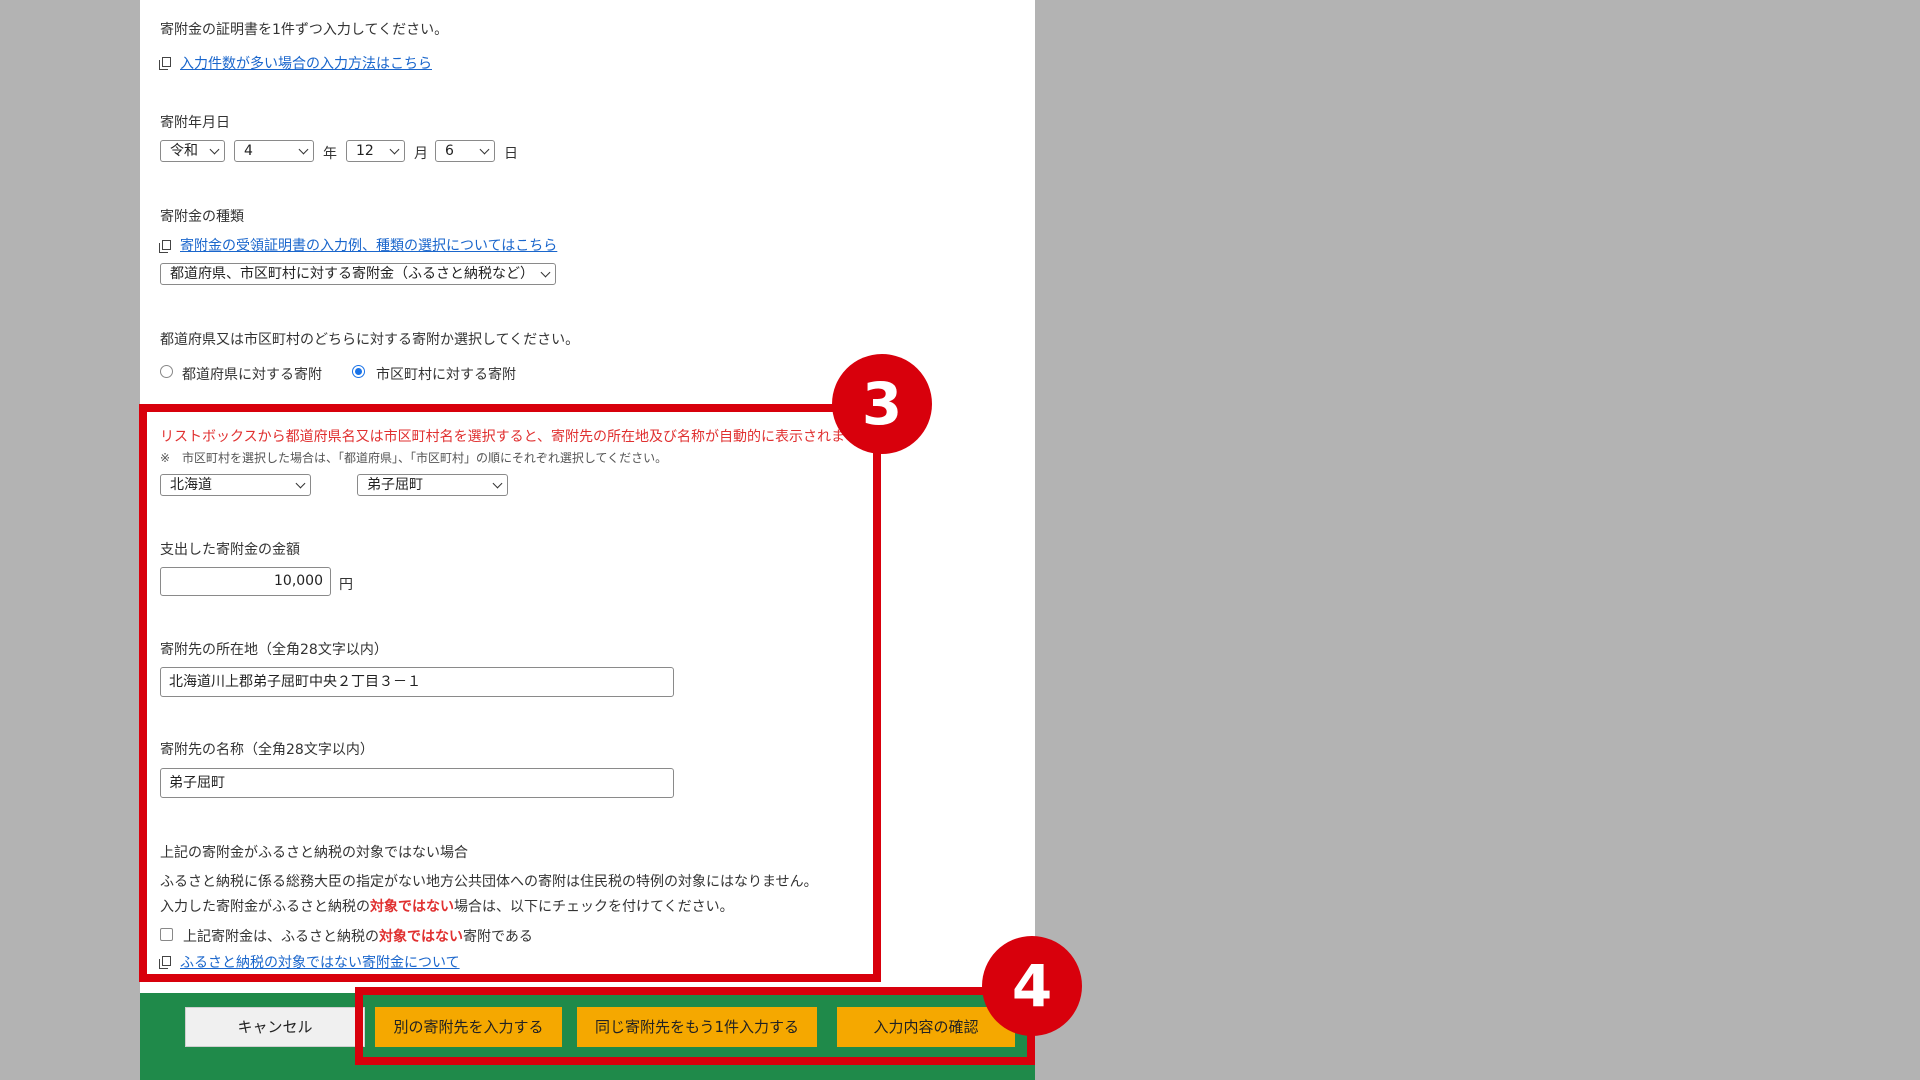 Image resolution: width=1920 pixels, height=1080 pixels. Describe the element at coordinates (320, 962) in the screenshot. I see `not-target-link: ふるさと納税の対象ではない寄附金について` at that location.